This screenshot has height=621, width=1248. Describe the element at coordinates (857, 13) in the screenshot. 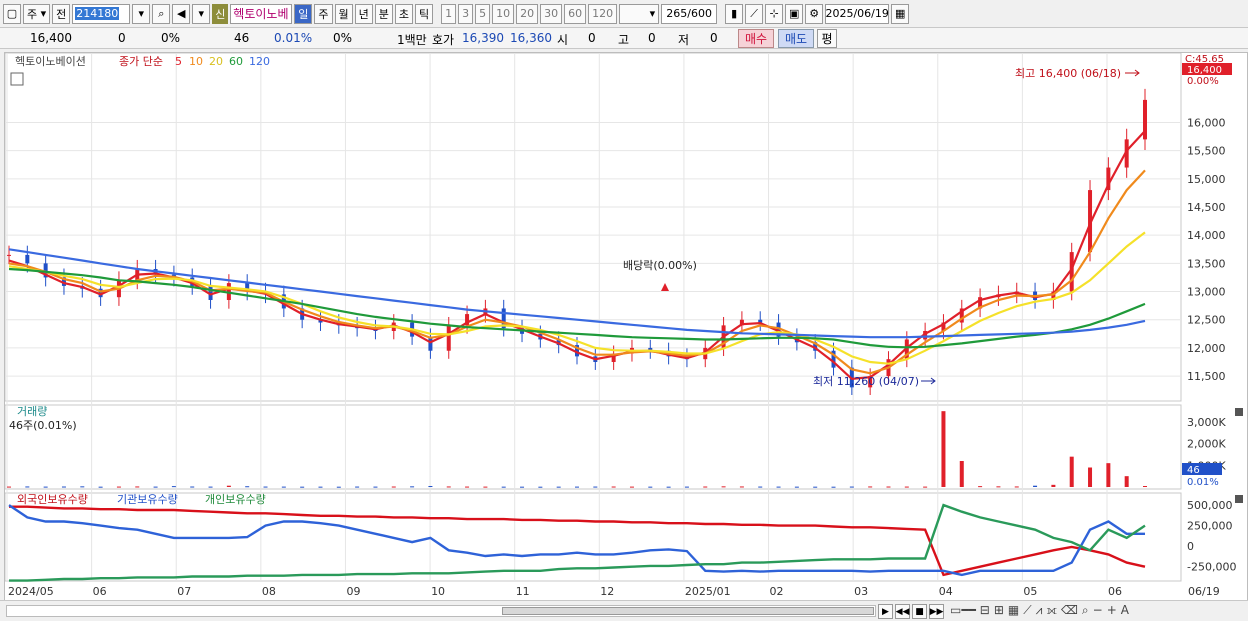

I see `date-field: 2025/06/19` at that location.